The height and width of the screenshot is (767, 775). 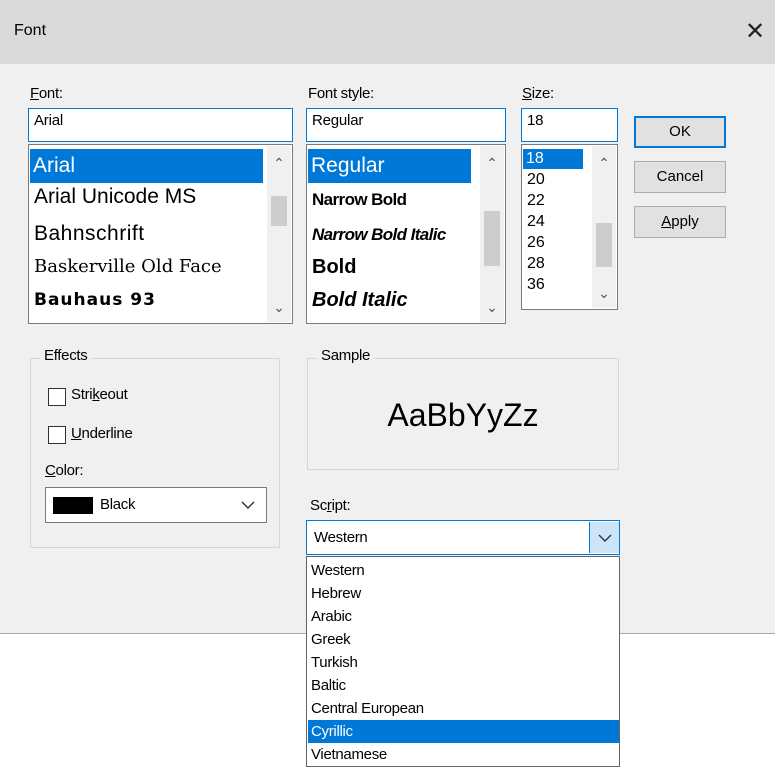 I want to click on sample-preview: AaBbYyZz, so click(x=463, y=415).